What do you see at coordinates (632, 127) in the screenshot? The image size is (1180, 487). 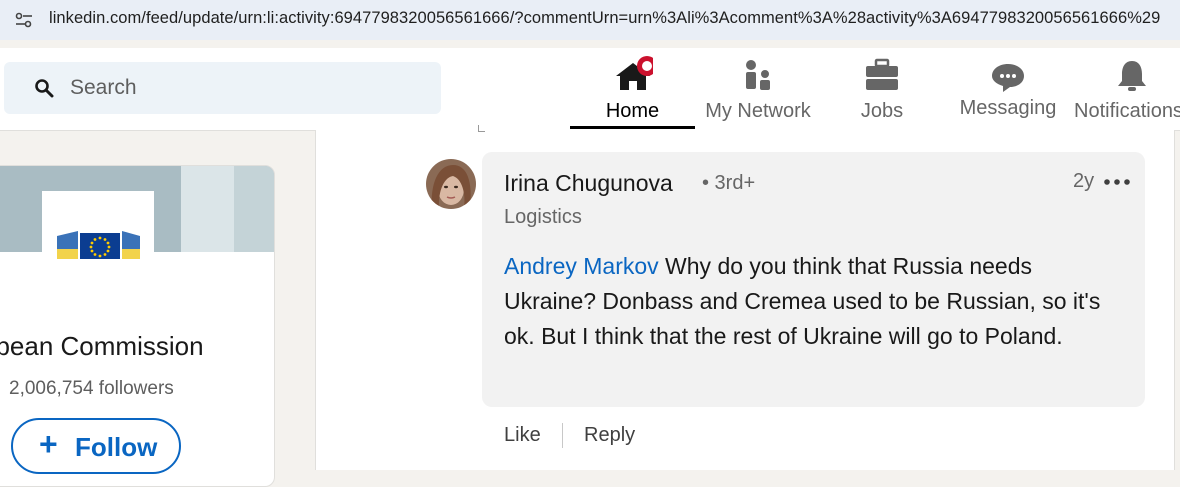 I see `active-tab-indicator` at bounding box center [632, 127].